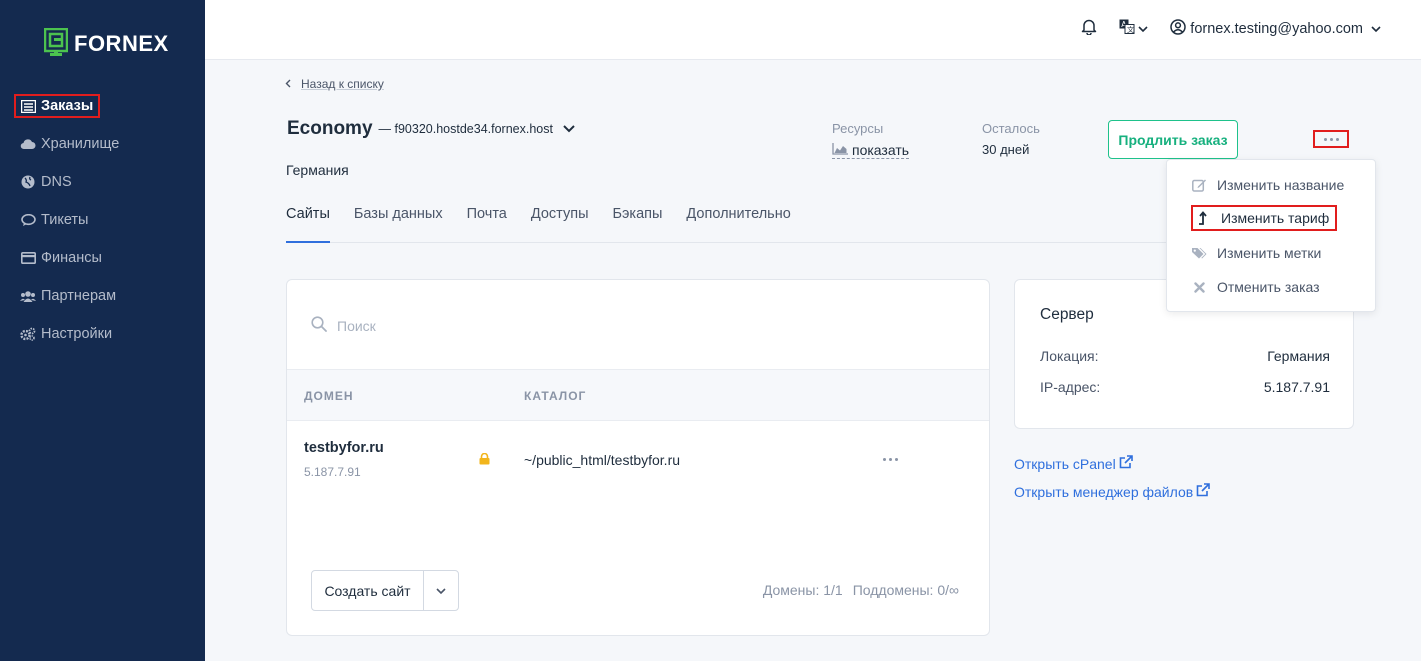 This screenshot has height=661, width=1421. What do you see at coordinates (905, 590) in the screenshot?
I see `subdomains-count: Поддомены: 0/∞` at bounding box center [905, 590].